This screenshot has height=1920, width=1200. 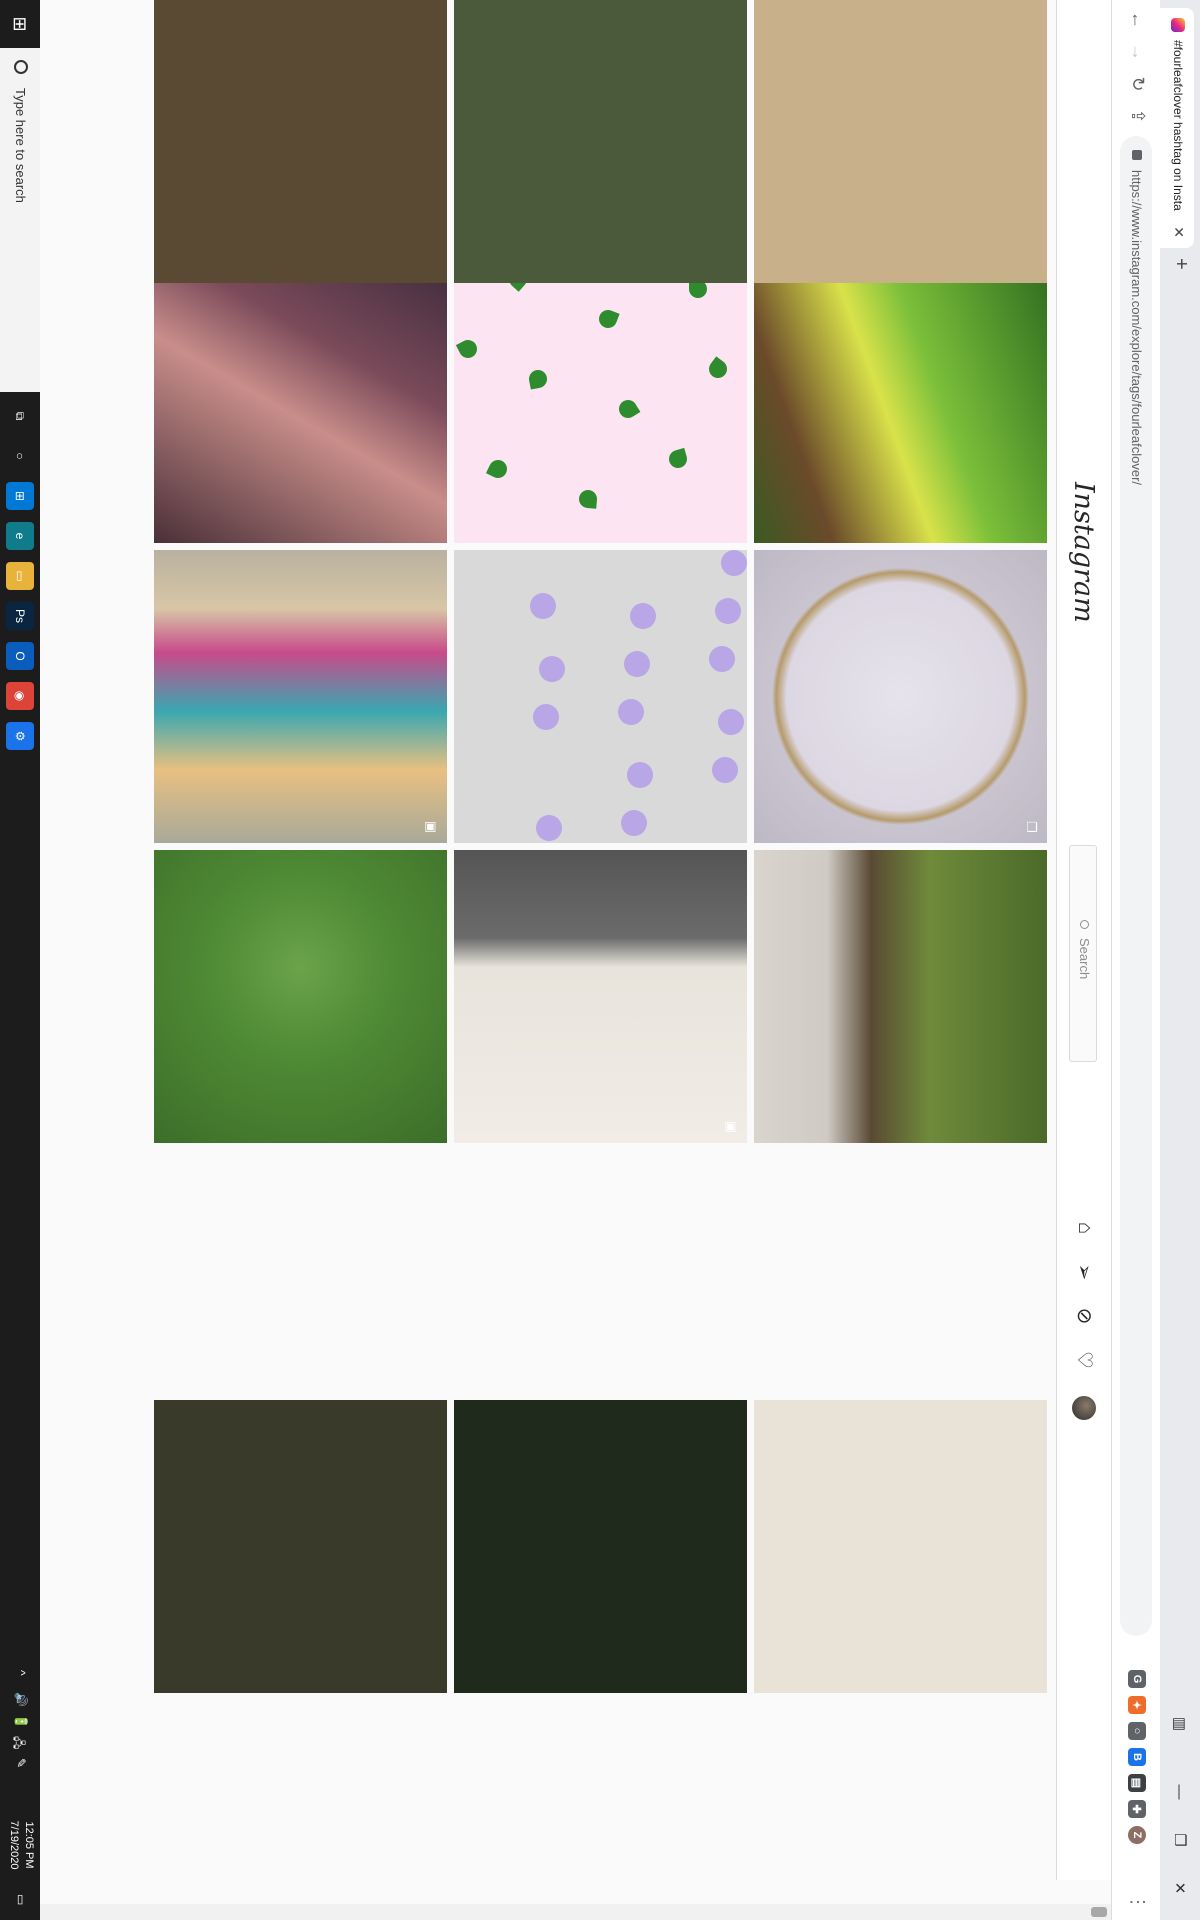 I want to click on sidebar-toggle-icon: ▥, so click(x=1180, y=1724).